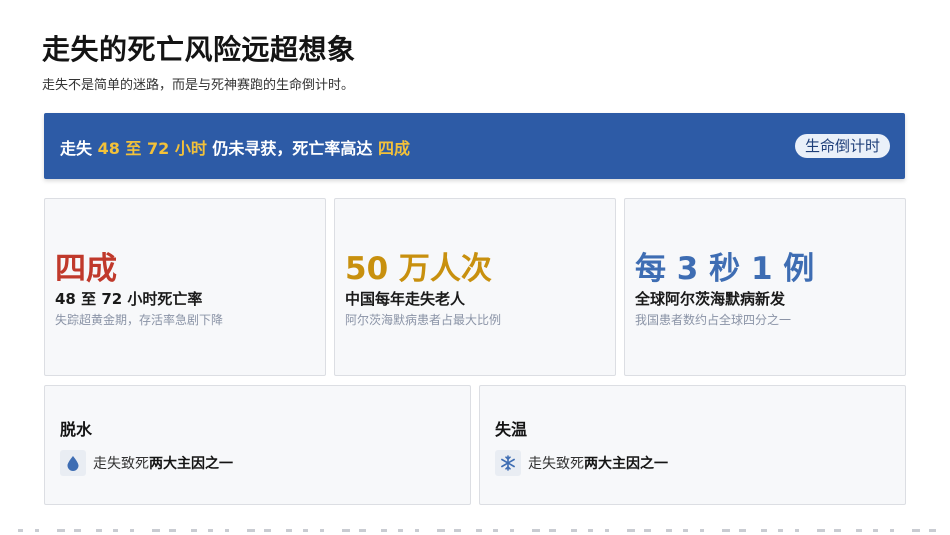 Image resolution: width=950 pixels, height=535 pixels. What do you see at coordinates (692, 445) in the screenshot?
I see `cause-card-hypothermia: 失温 走失致死 两大主因之一` at bounding box center [692, 445].